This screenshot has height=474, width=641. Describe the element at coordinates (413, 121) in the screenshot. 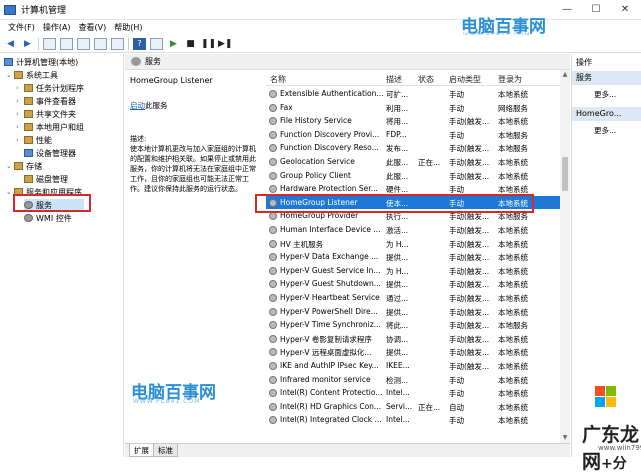

I see `service-row: File History Service 将用... 手动(触发... 本地系统` at that location.